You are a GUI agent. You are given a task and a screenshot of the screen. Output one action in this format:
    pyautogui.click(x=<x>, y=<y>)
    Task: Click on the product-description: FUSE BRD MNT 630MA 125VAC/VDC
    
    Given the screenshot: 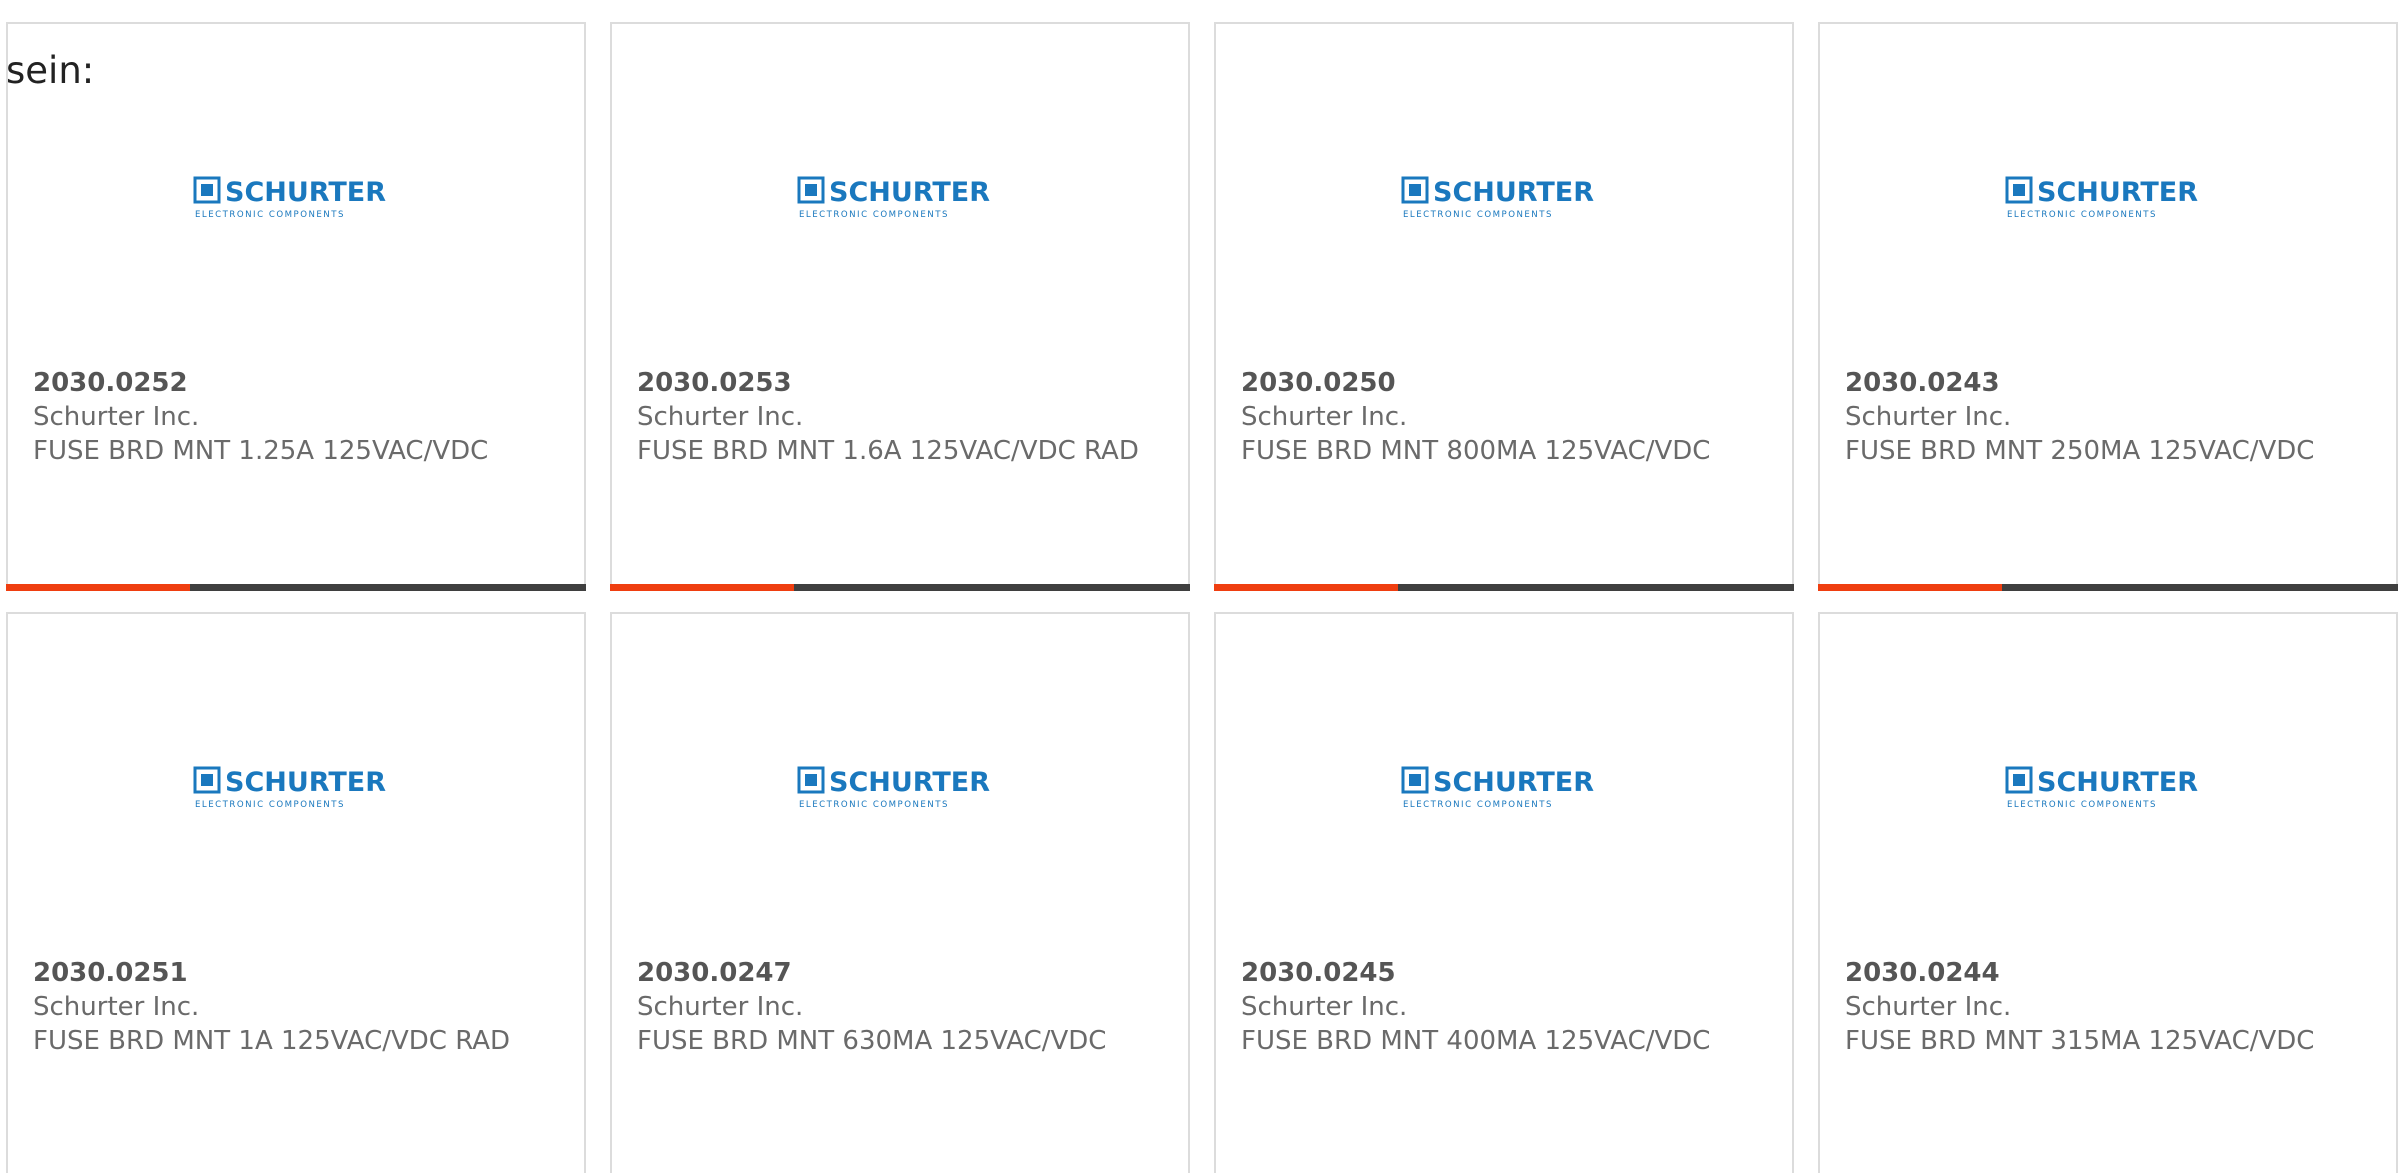 What is the action you would take?
    pyautogui.click(x=872, y=1041)
    